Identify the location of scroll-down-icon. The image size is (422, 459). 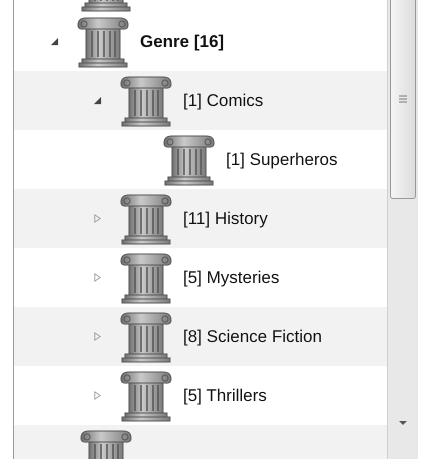
(403, 423).